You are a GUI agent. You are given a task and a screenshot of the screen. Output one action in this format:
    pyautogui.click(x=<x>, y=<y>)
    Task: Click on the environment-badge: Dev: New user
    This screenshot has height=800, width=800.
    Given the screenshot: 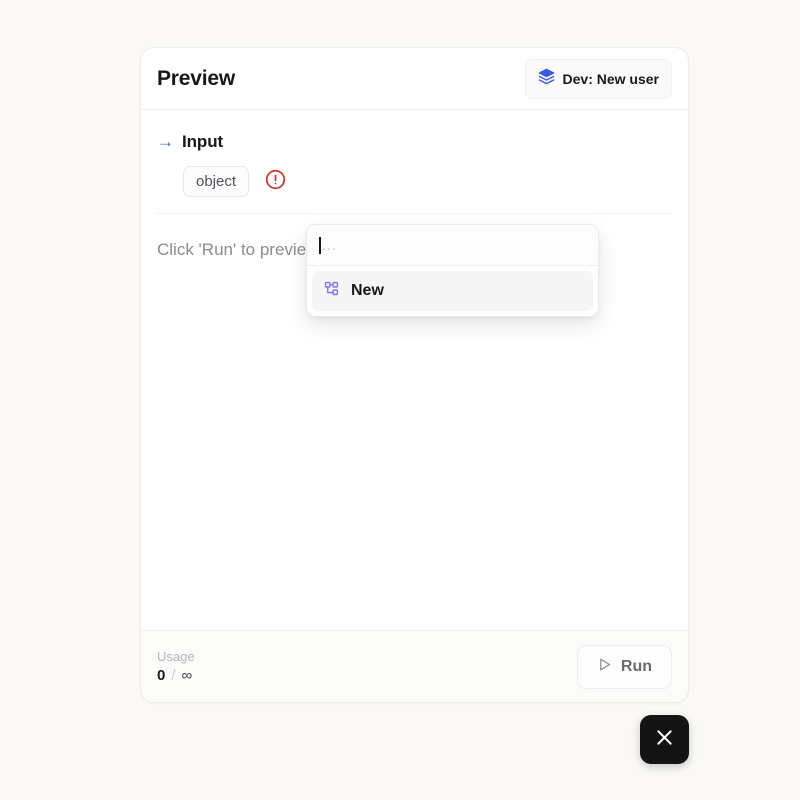 What is the action you would take?
    pyautogui.click(x=598, y=78)
    